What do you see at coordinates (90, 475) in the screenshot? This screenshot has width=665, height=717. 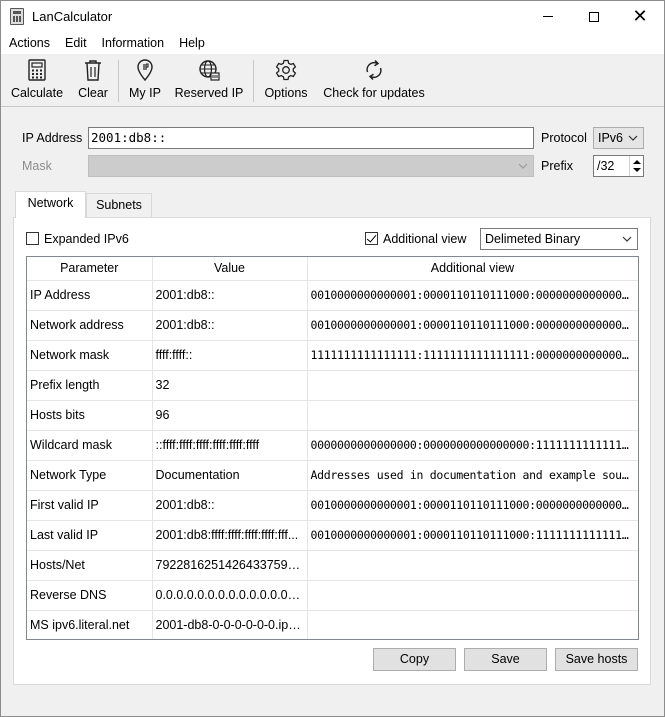 I see `cell-parameter: Network Type` at bounding box center [90, 475].